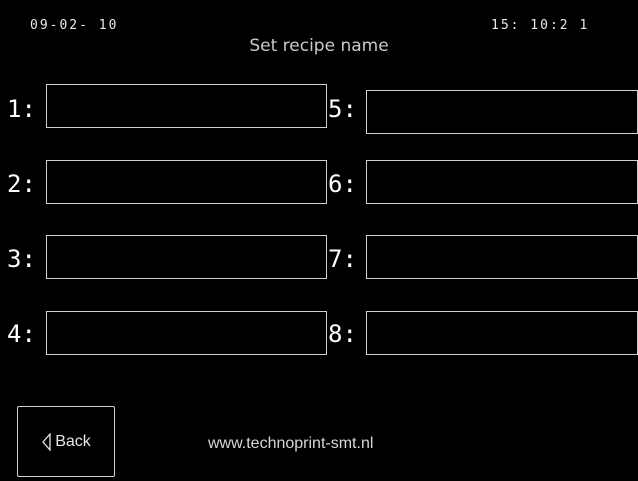 The image size is (638, 481). What do you see at coordinates (291, 443) in the screenshot?
I see `footer-url: www.technoprint-smt.nl` at bounding box center [291, 443].